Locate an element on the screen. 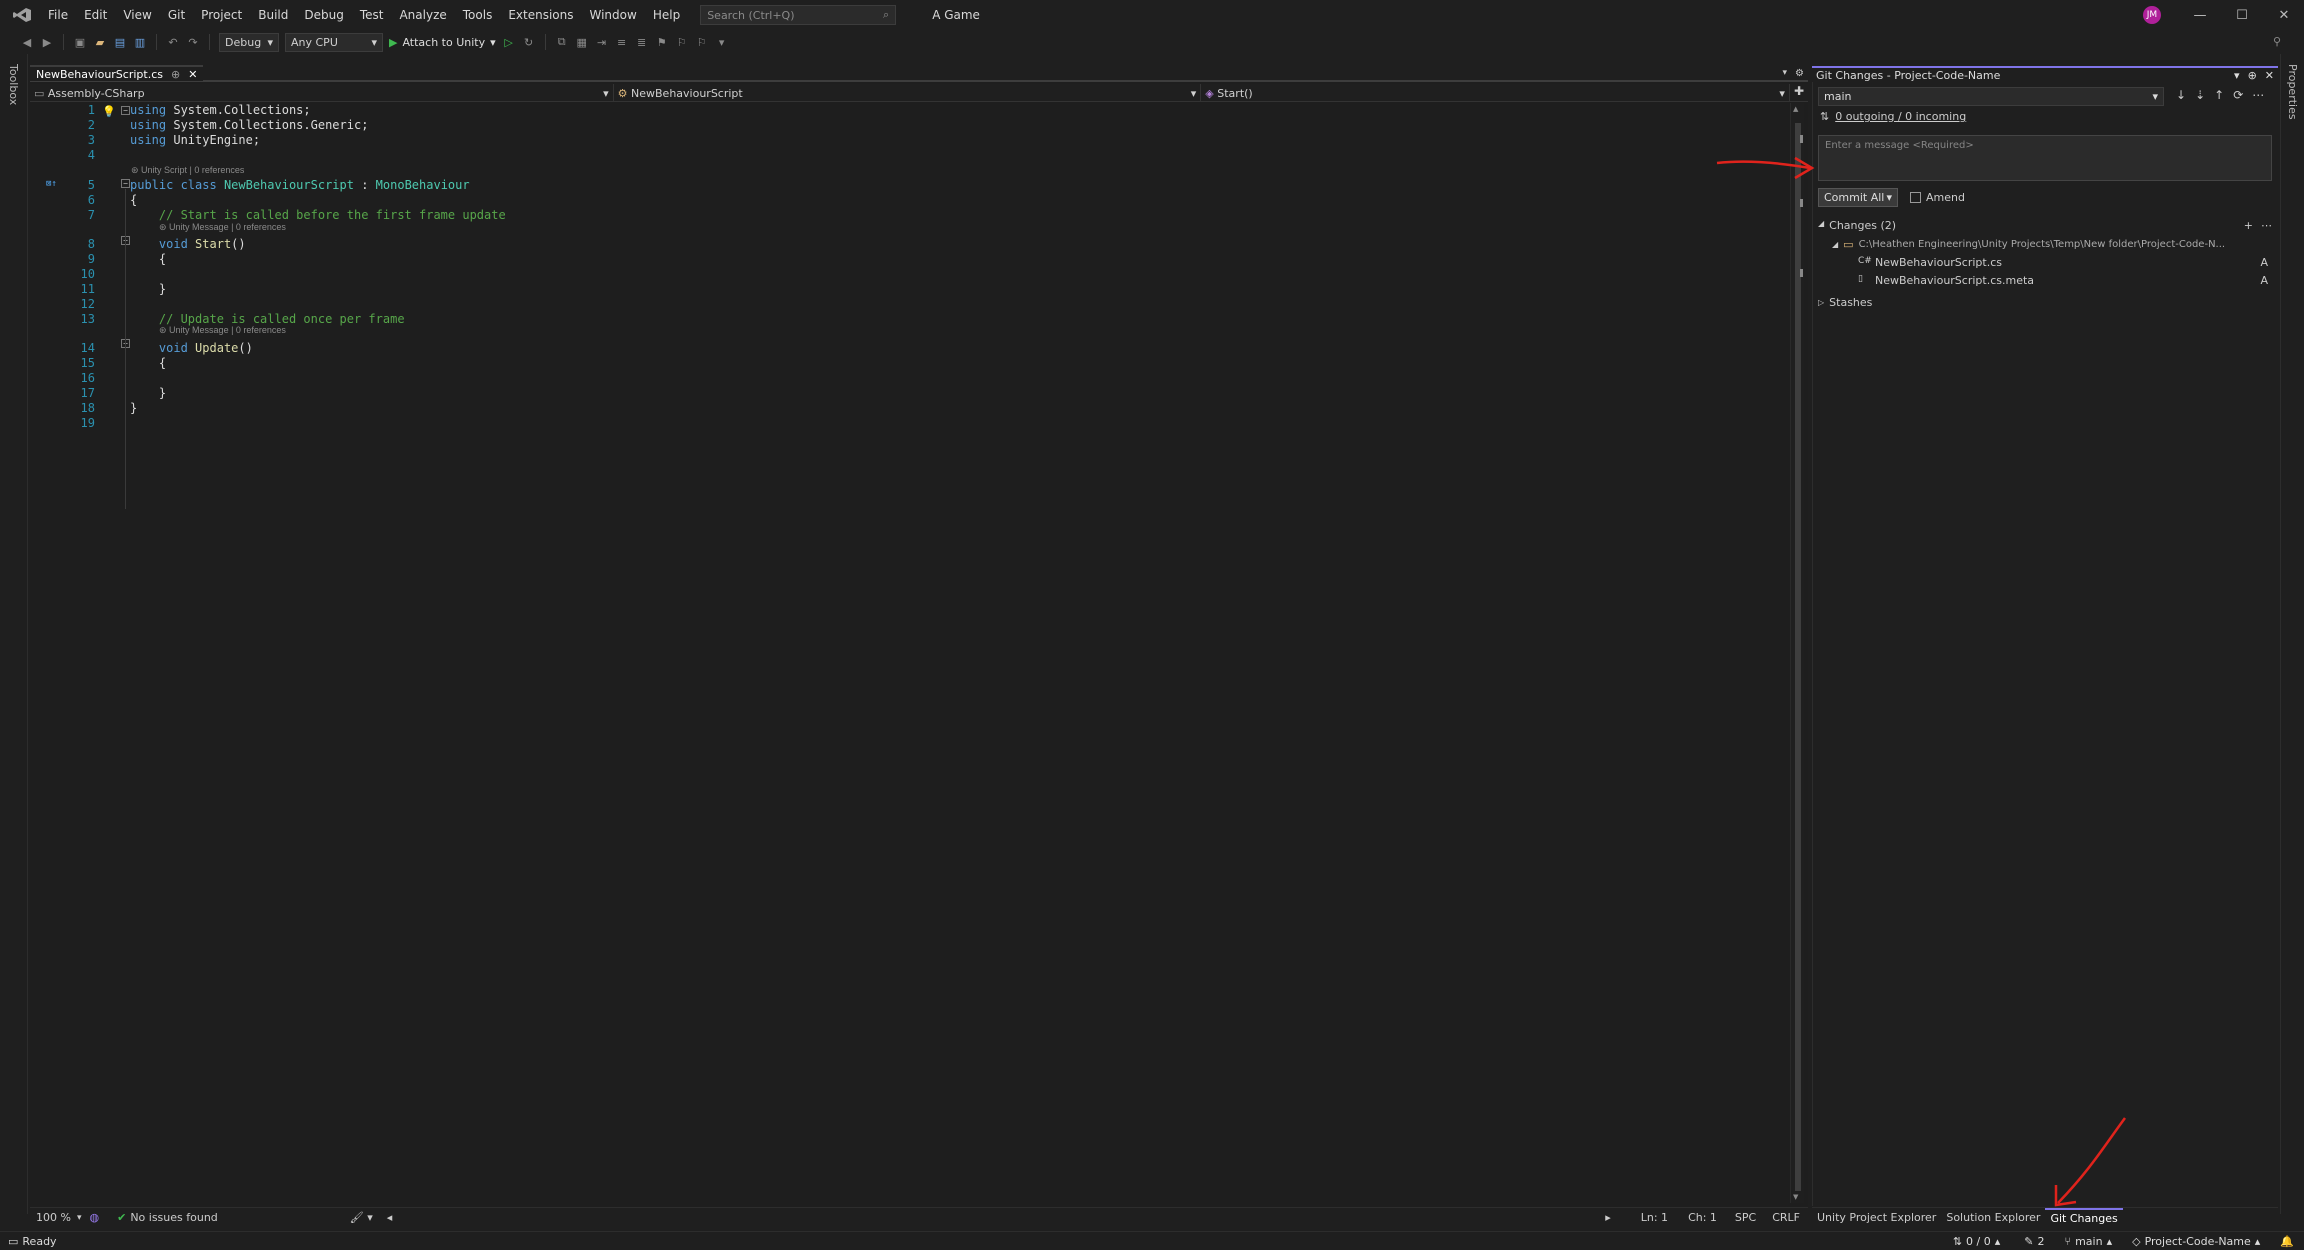 This screenshot has width=2304, height=1250. outgoing-incoming-link: 0 outgoing / 0 incoming is located at coordinates (1900, 116).